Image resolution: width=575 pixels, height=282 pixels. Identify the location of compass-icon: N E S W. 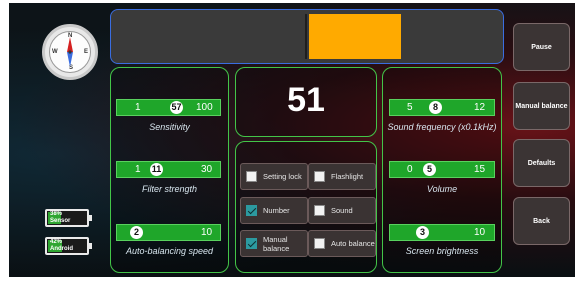
(70, 52).